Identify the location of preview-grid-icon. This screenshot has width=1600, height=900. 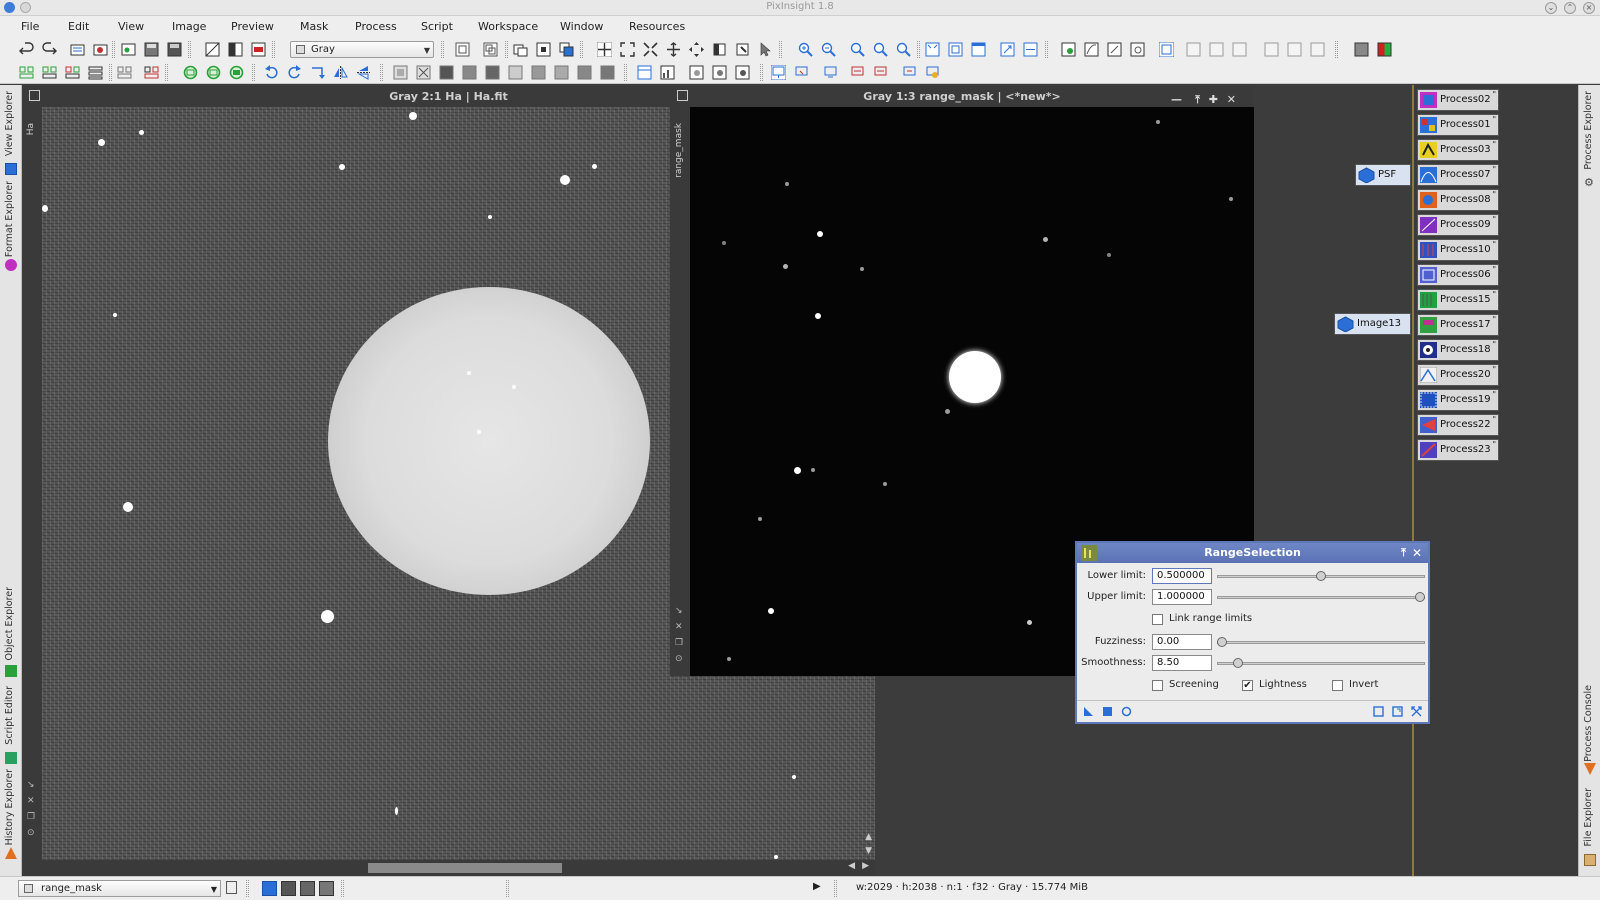
(49, 72).